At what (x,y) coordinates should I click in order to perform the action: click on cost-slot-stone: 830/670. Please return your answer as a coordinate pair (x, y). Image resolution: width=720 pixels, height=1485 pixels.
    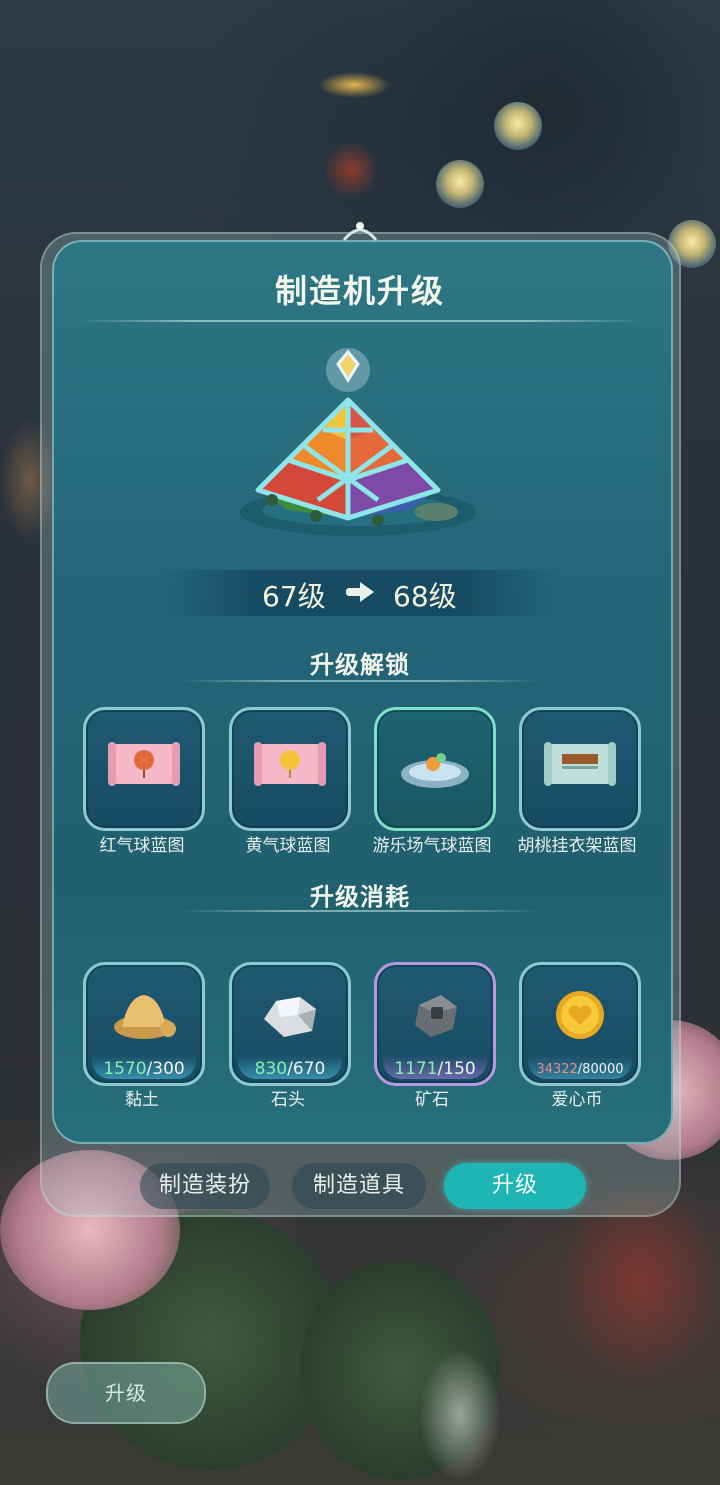
    Looking at the image, I should click on (290, 1024).